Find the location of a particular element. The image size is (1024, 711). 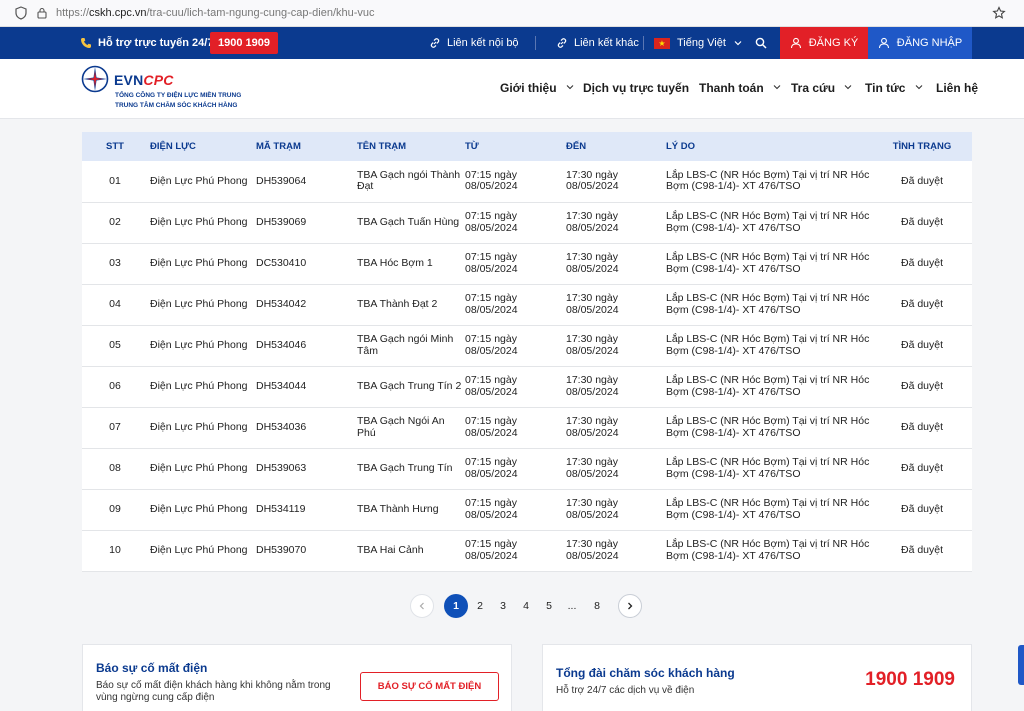

evn-logo-icon is located at coordinates (95, 79).